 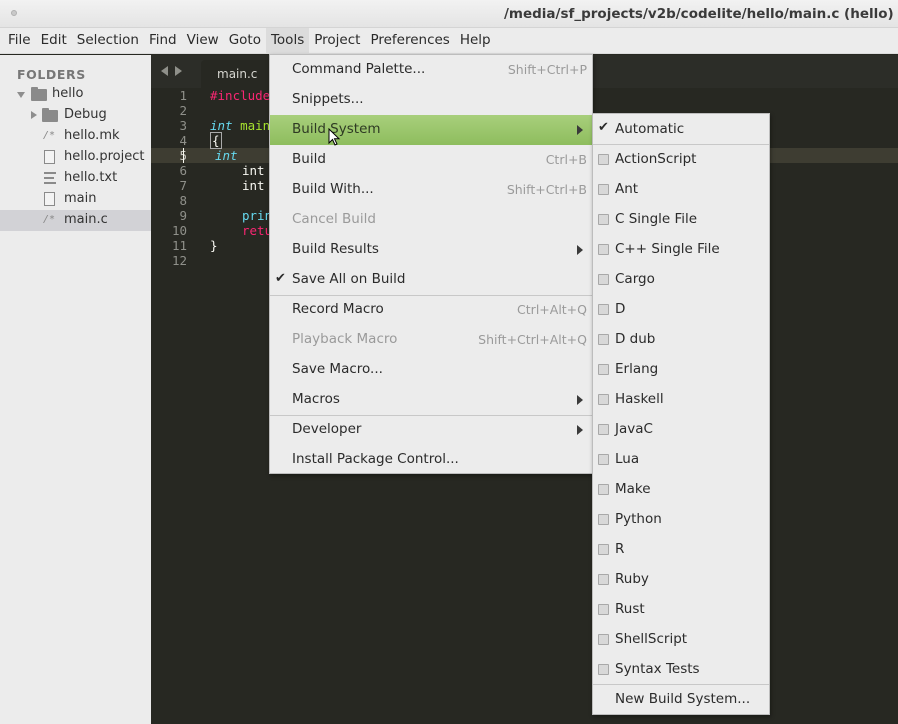 I want to click on line-number: 4, so click(x=183, y=140).